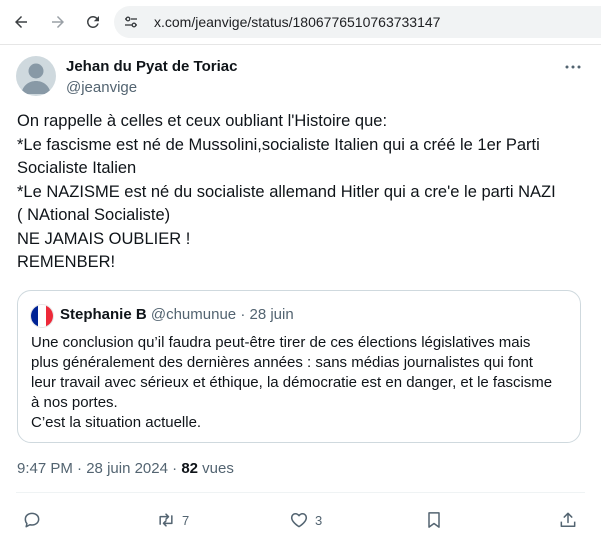 This screenshot has height=540, width=601. I want to click on share-icon, so click(568, 519).